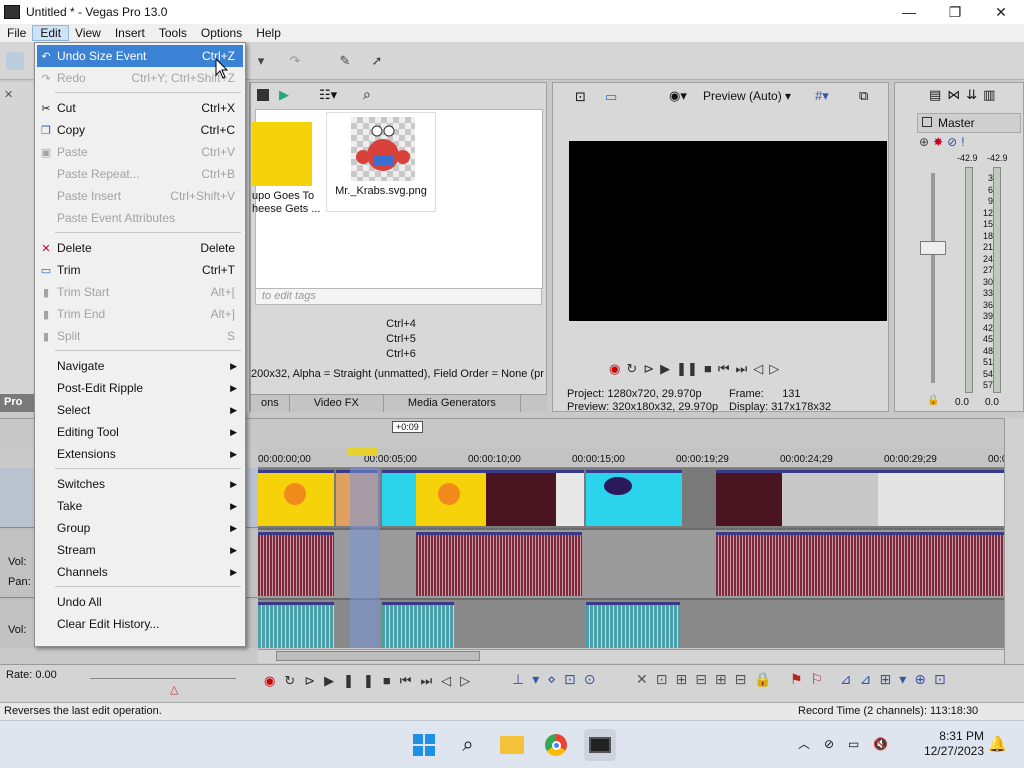 The image size is (1024, 768). Describe the element at coordinates (955, 12) in the screenshot. I see `maximize-button: ❐` at that location.